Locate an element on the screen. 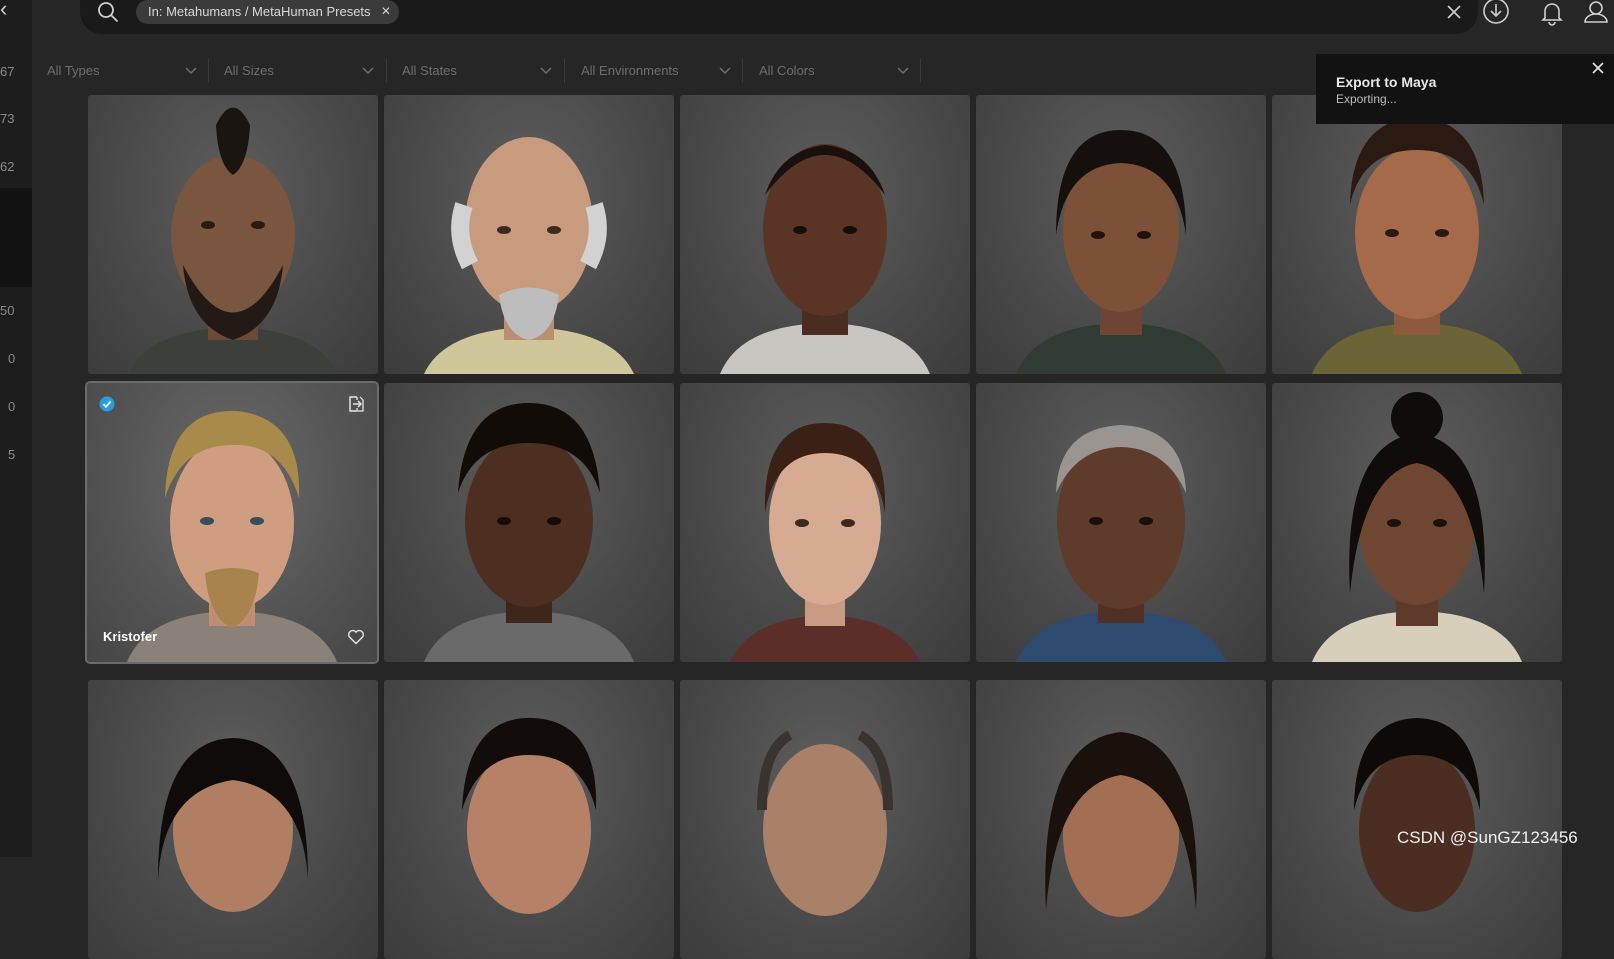  top-bar: In: Metahumans / MetaHuman Presets × is located at coordinates (823, 22).